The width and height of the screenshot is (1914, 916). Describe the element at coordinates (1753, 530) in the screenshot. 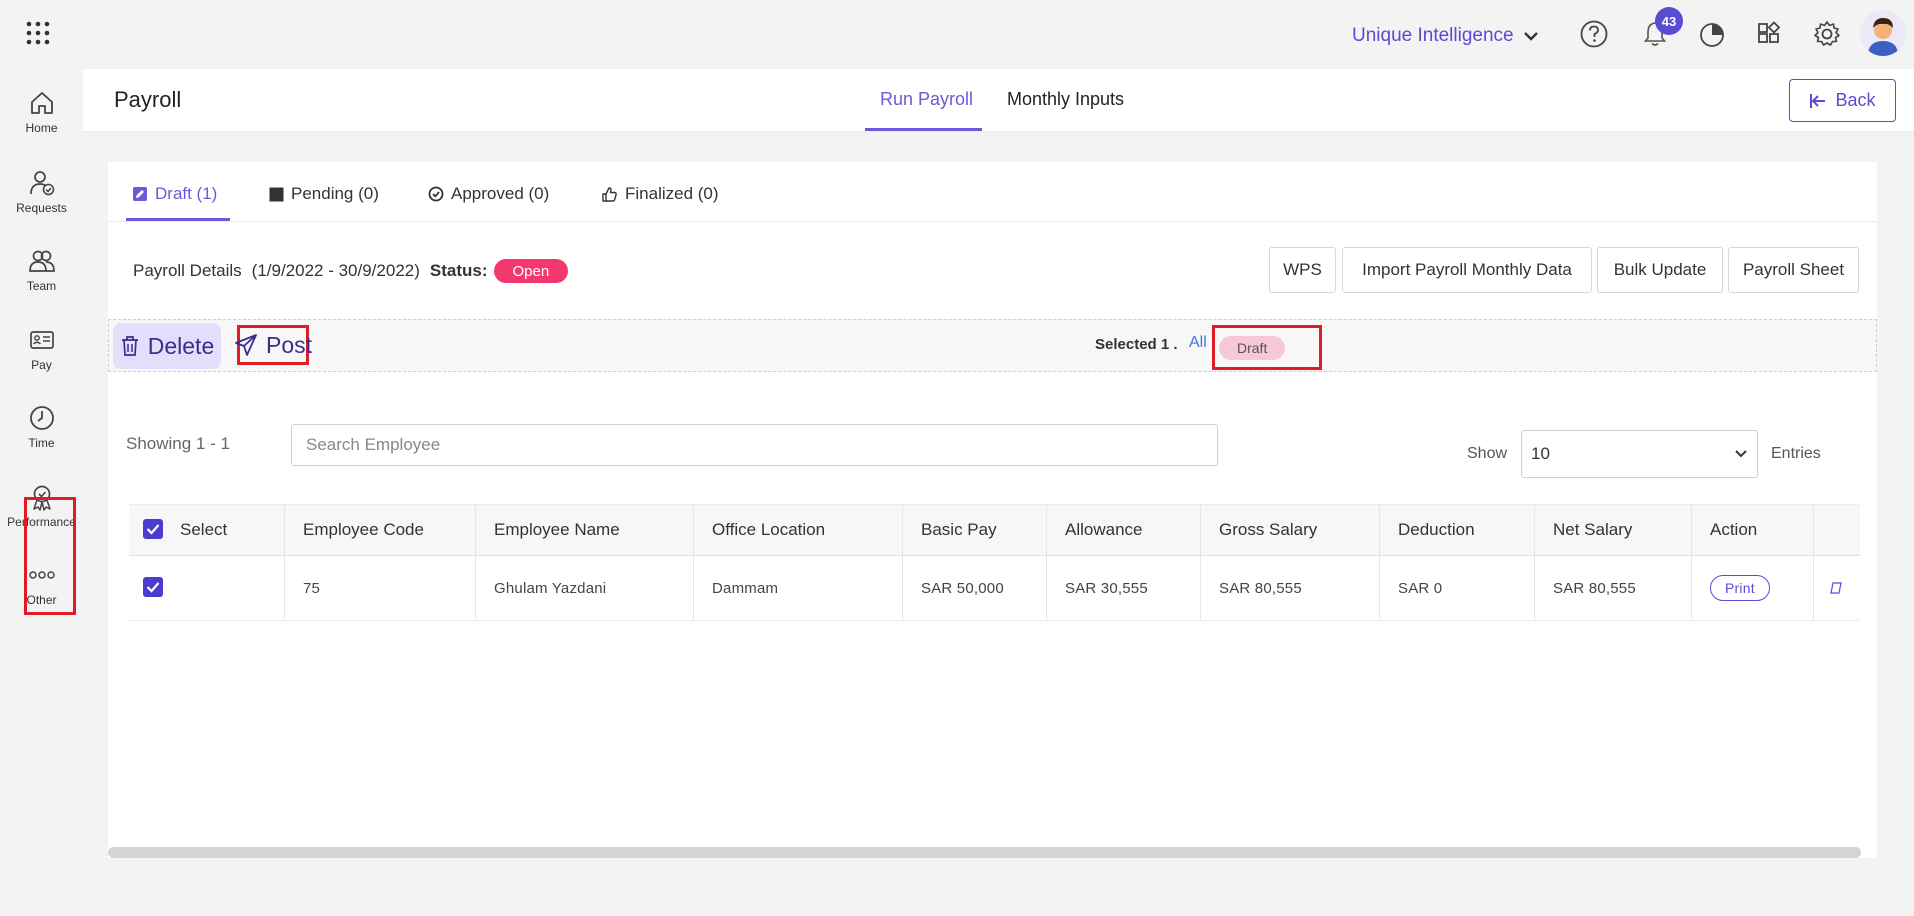

I see `col-action: Action` at that location.